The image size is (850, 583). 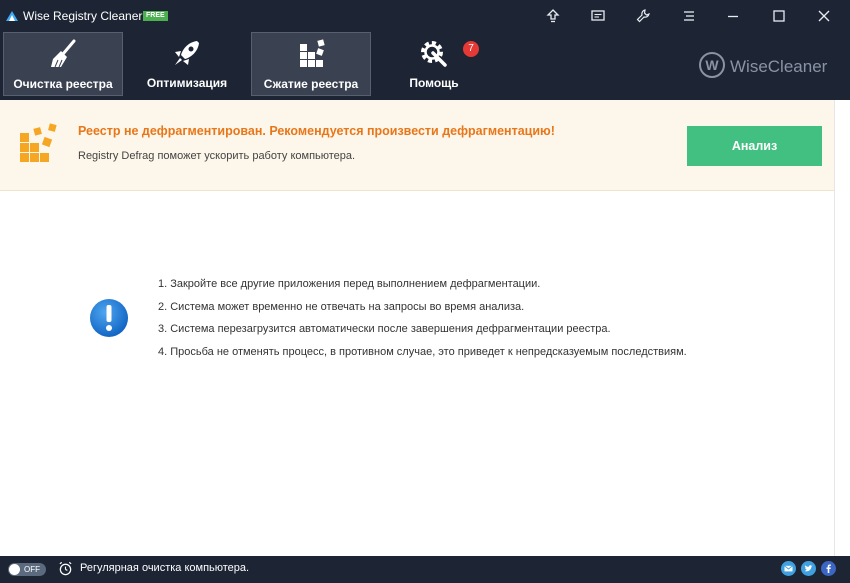 I want to click on wrench-icon, so click(x=643, y=16).